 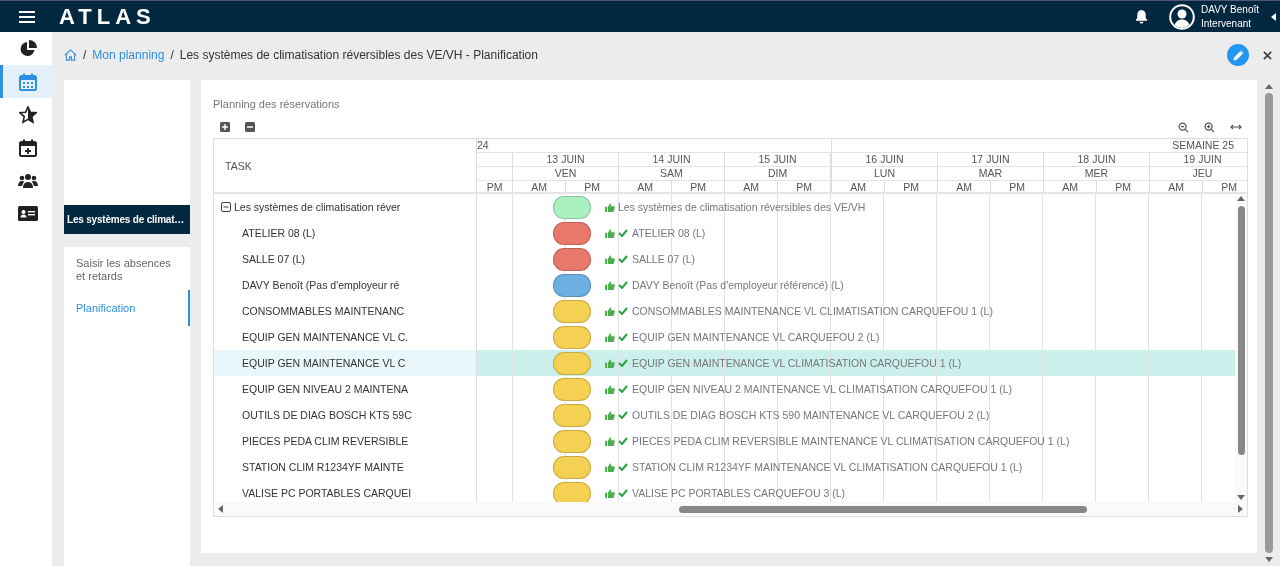 I want to click on collapse-all-icon, so click(x=250, y=127).